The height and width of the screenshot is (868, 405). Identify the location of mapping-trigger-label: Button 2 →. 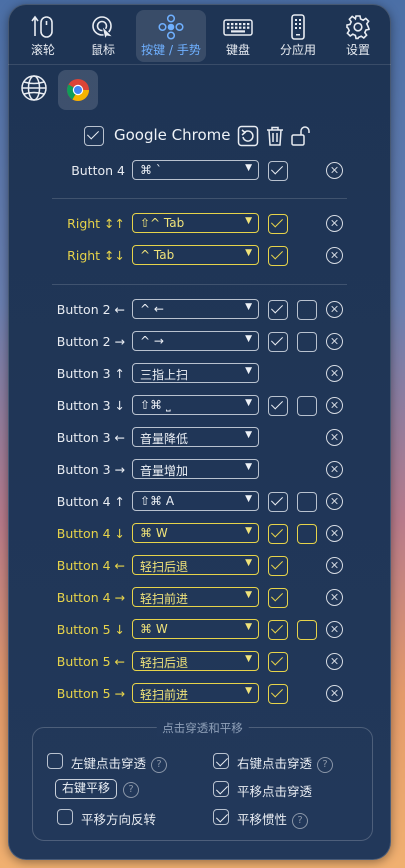
(90, 341).